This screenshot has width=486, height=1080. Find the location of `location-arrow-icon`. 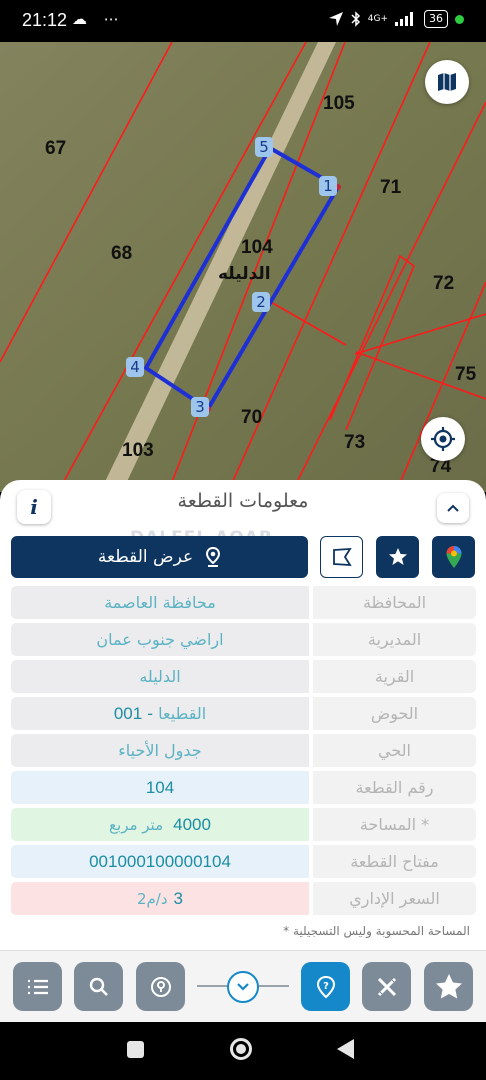

location-arrow-icon is located at coordinates (335, 19).